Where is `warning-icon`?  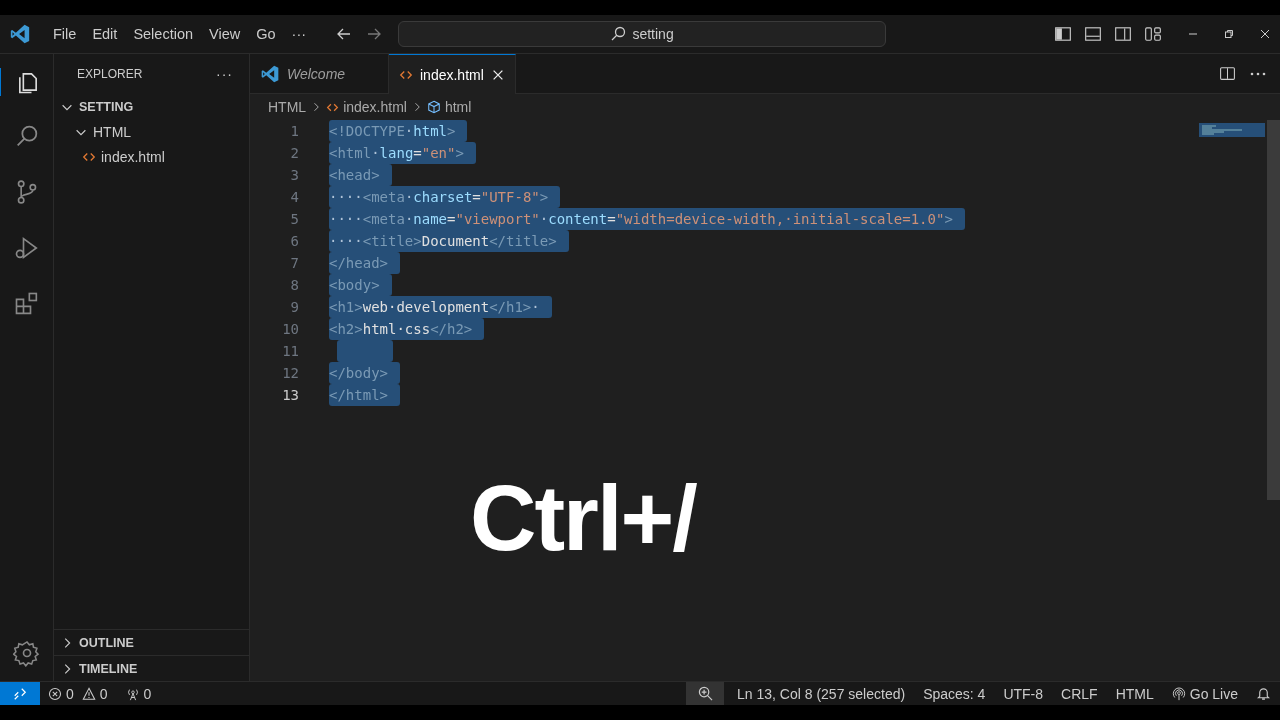 warning-icon is located at coordinates (88, 693).